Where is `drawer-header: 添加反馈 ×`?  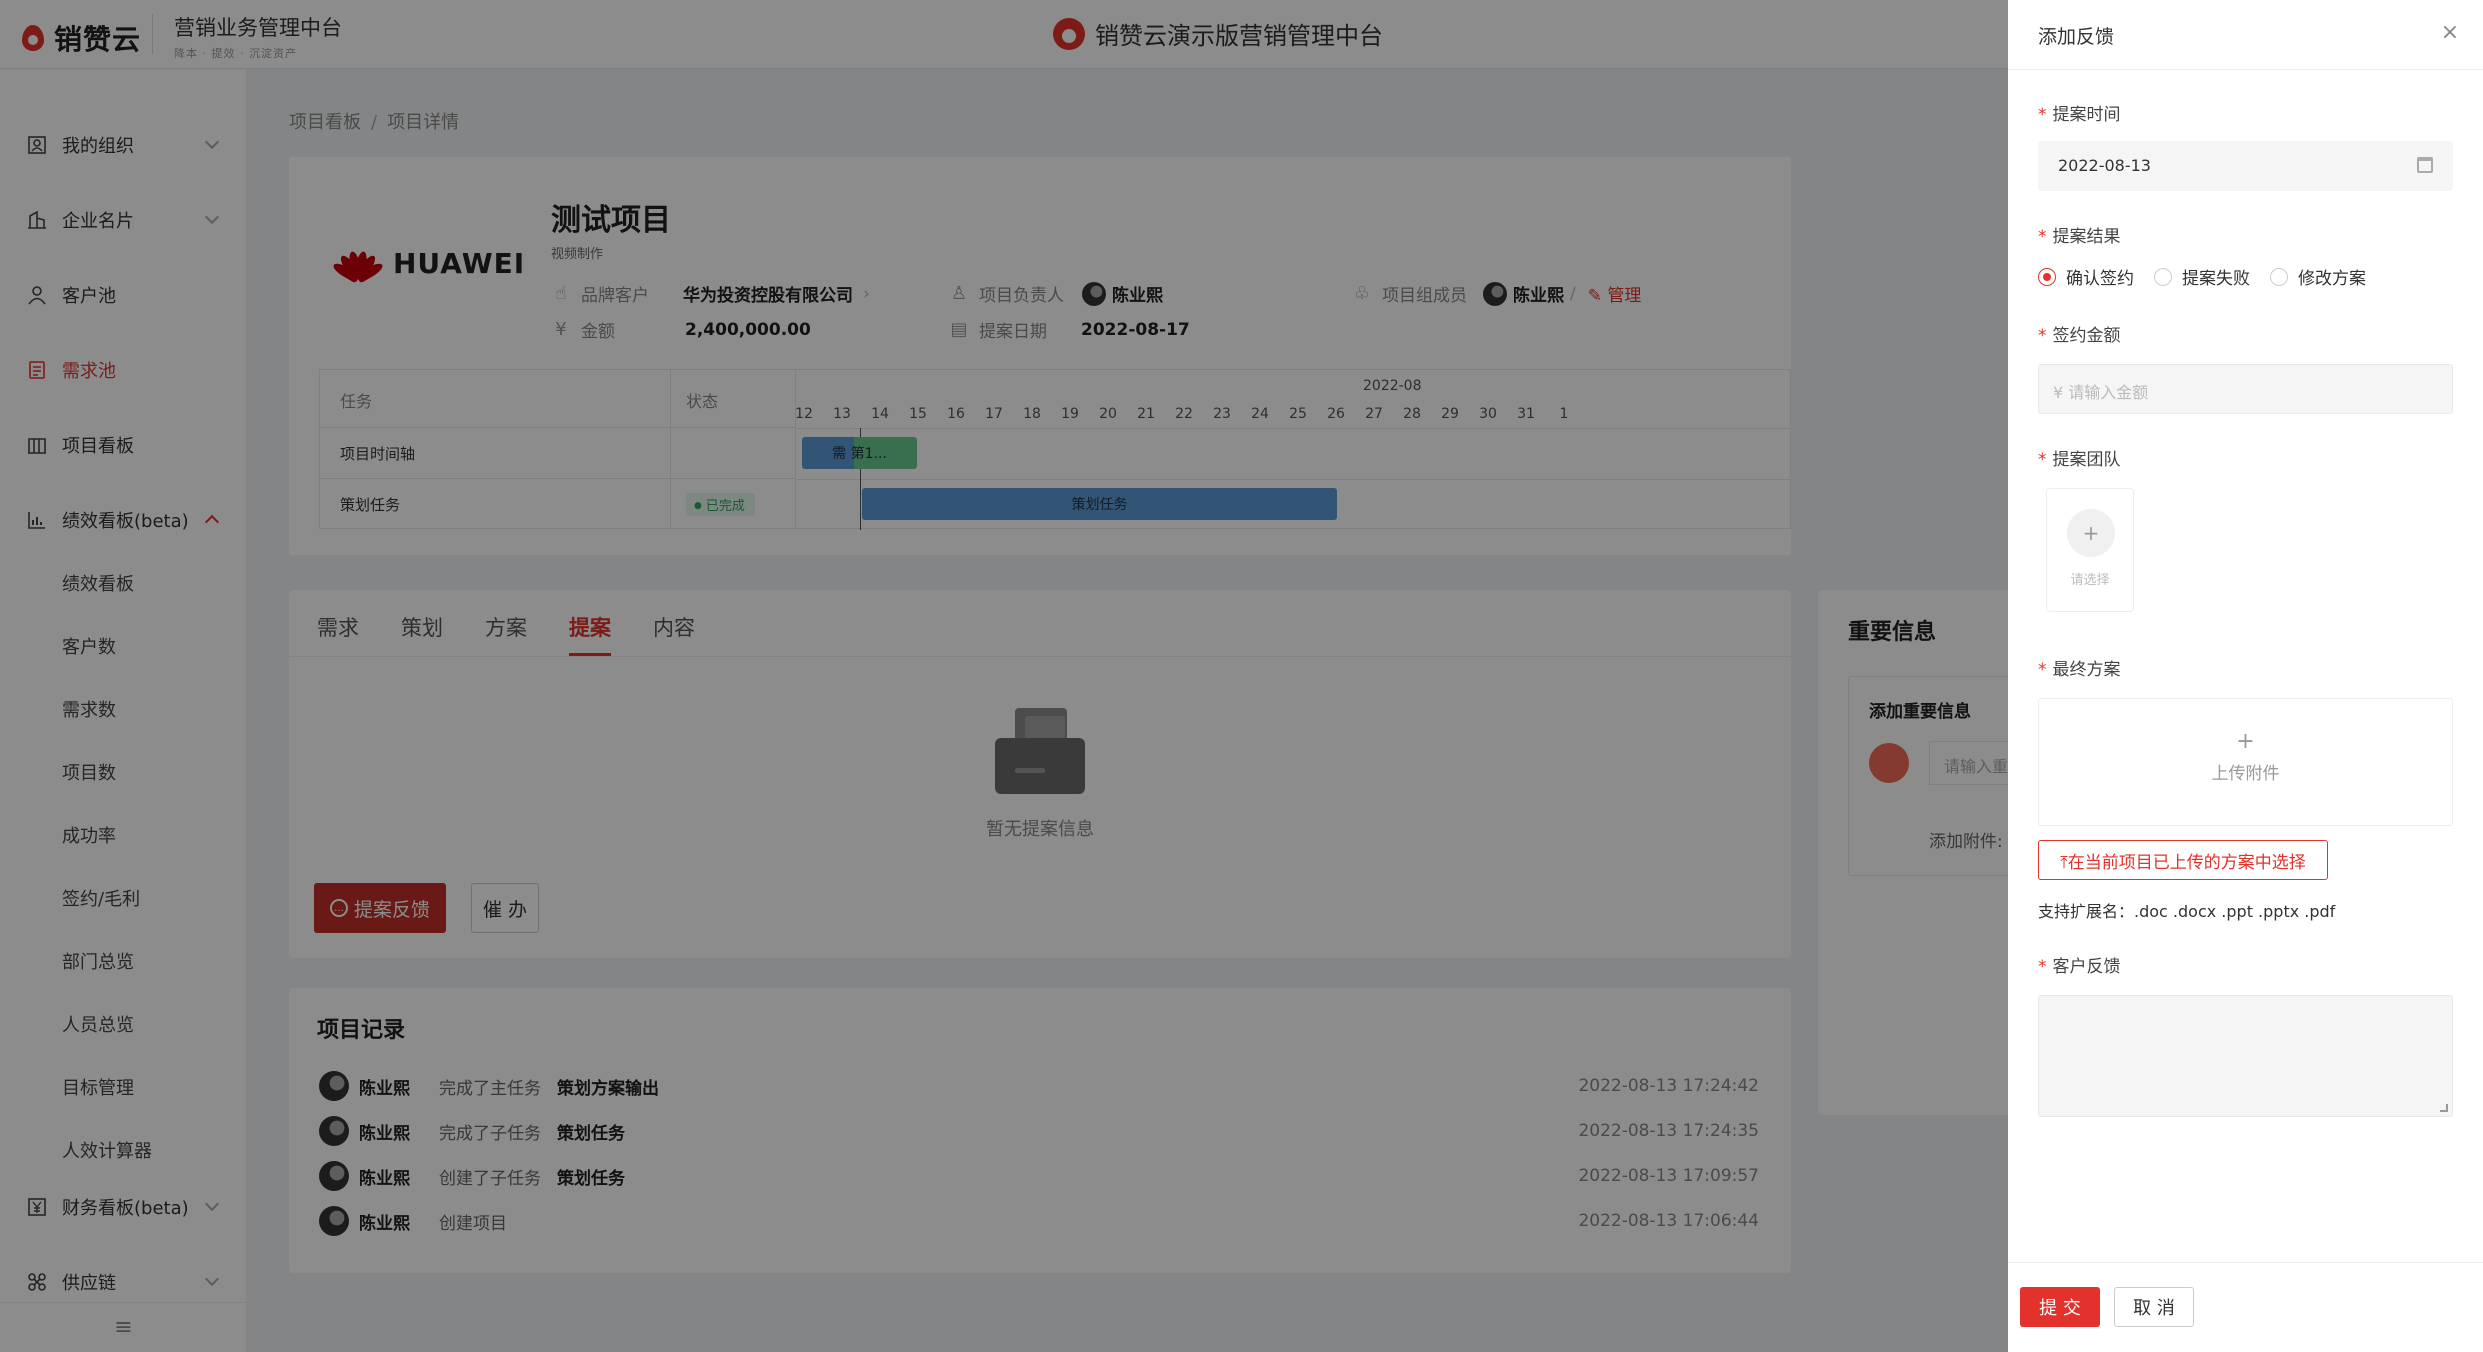
drawer-header: 添加反馈 × is located at coordinates (2245, 35).